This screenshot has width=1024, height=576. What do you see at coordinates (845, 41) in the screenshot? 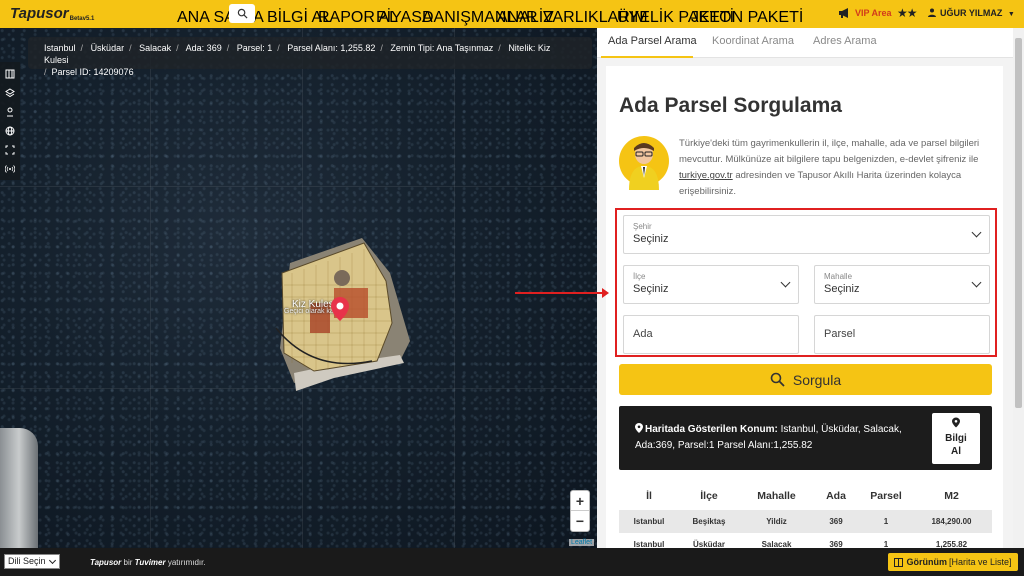
I see `tab-address-search: Adres Arama` at bounding box center [845, 41].